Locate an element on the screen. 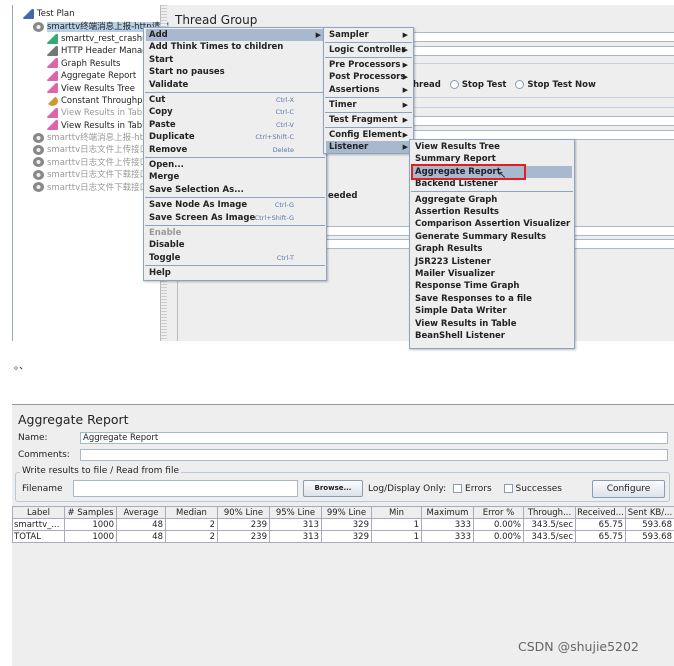  menu-item-paste: PasteCtrl-V is located at coordinates (235, 125).